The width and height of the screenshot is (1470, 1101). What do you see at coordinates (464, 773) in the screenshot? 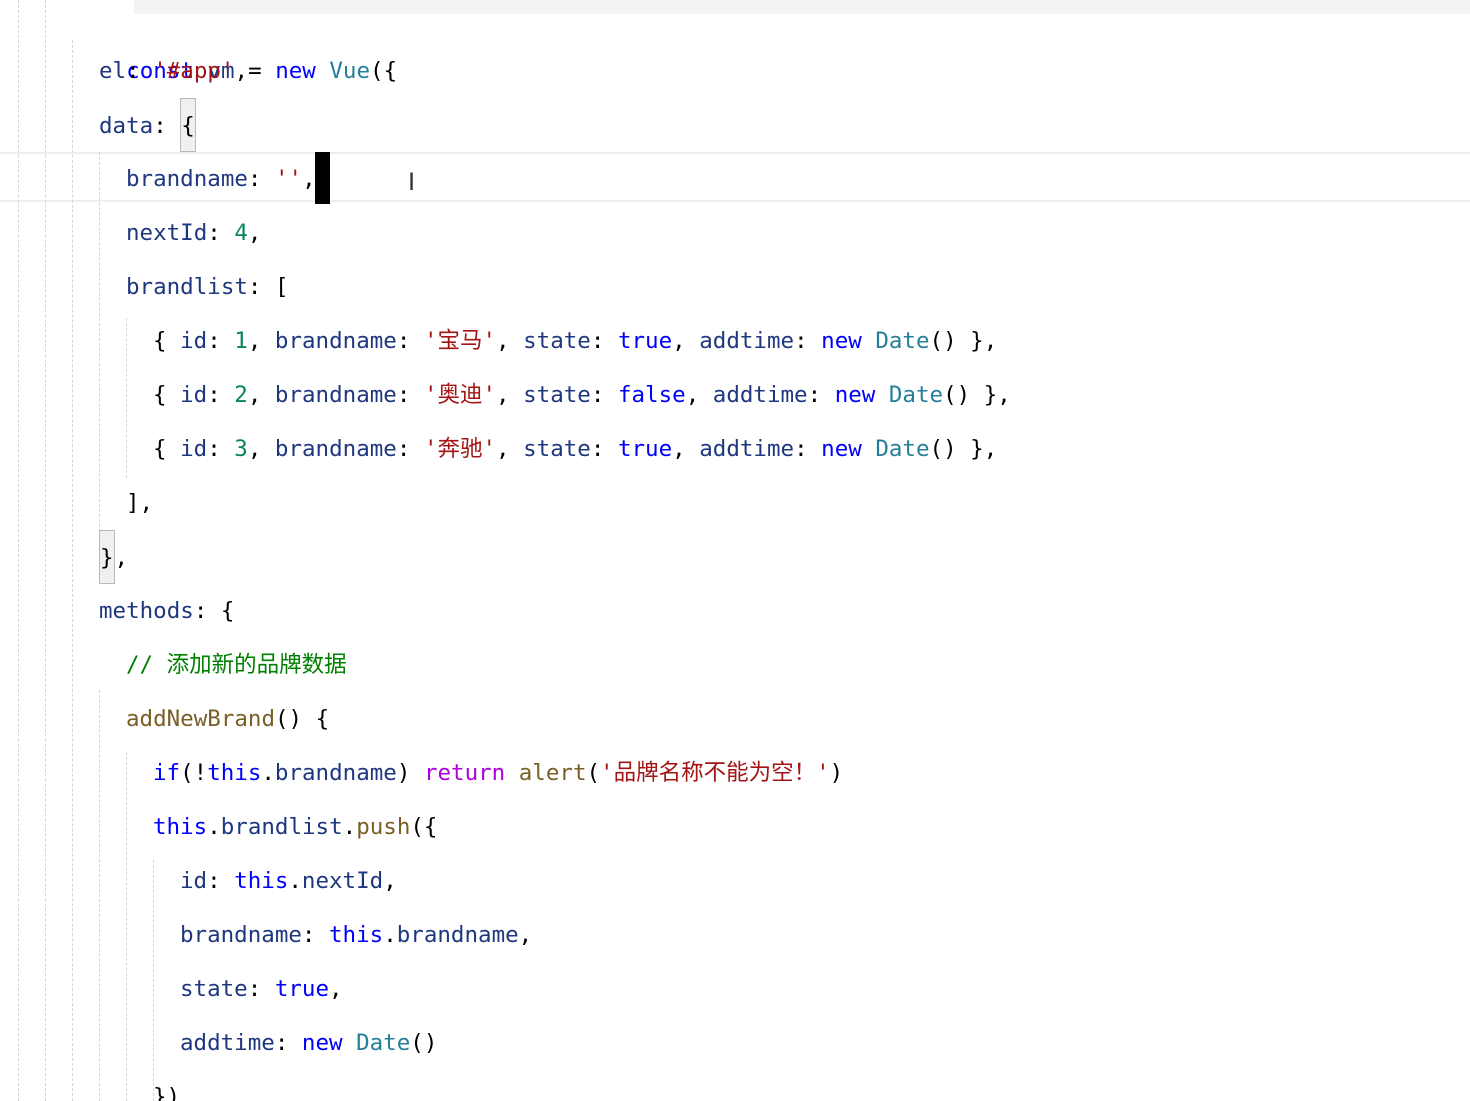
I see `keyword-token: return` at bounding box center [464, 773].